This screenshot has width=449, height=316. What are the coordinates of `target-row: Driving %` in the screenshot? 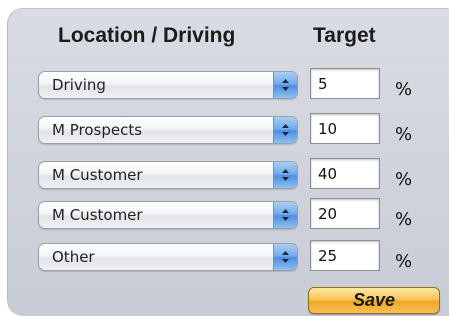 It's located at (224, 86).